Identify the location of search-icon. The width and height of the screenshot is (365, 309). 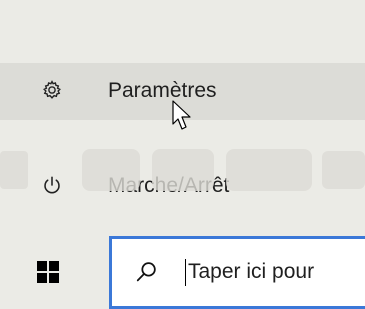
(146, 272).